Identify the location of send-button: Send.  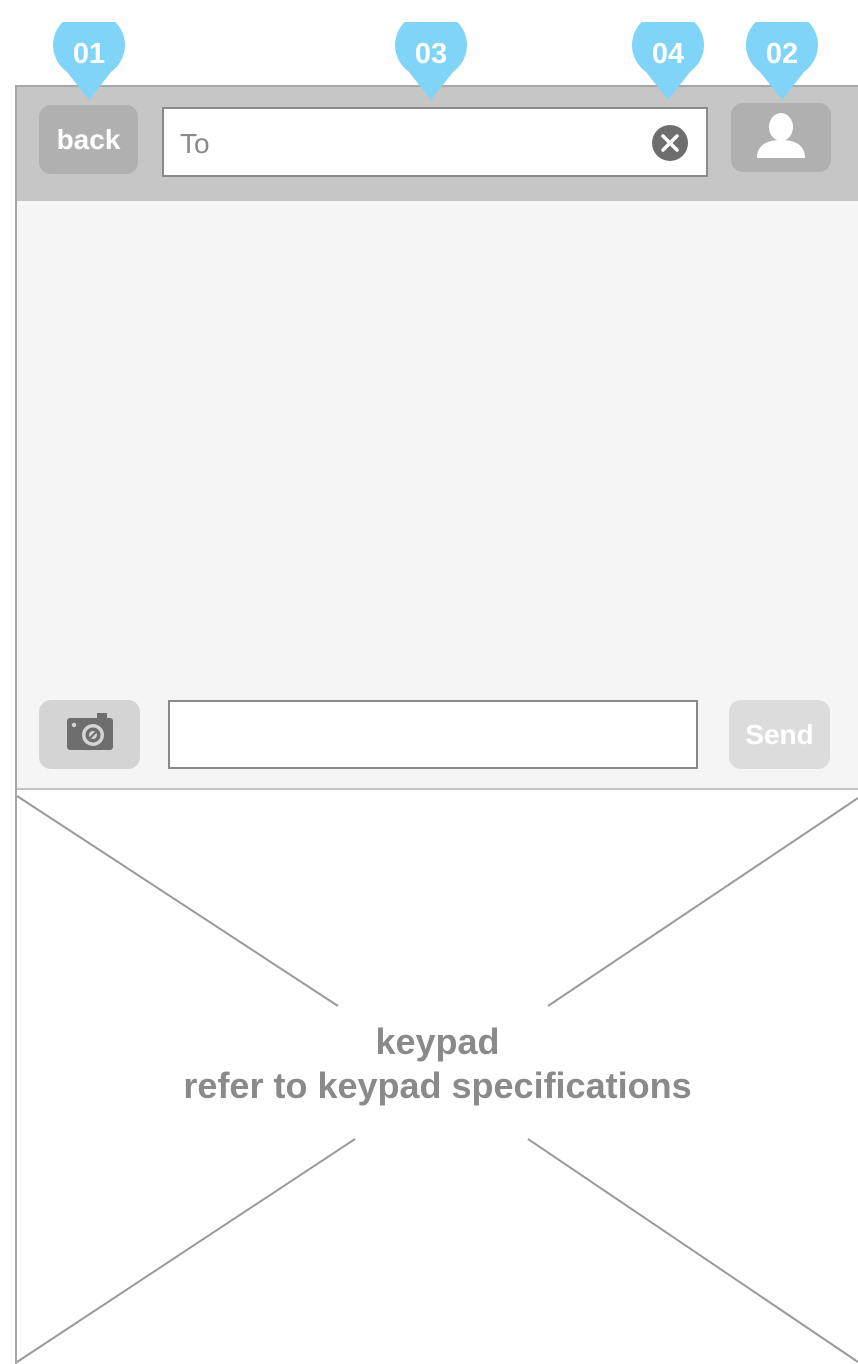
(779, 734).